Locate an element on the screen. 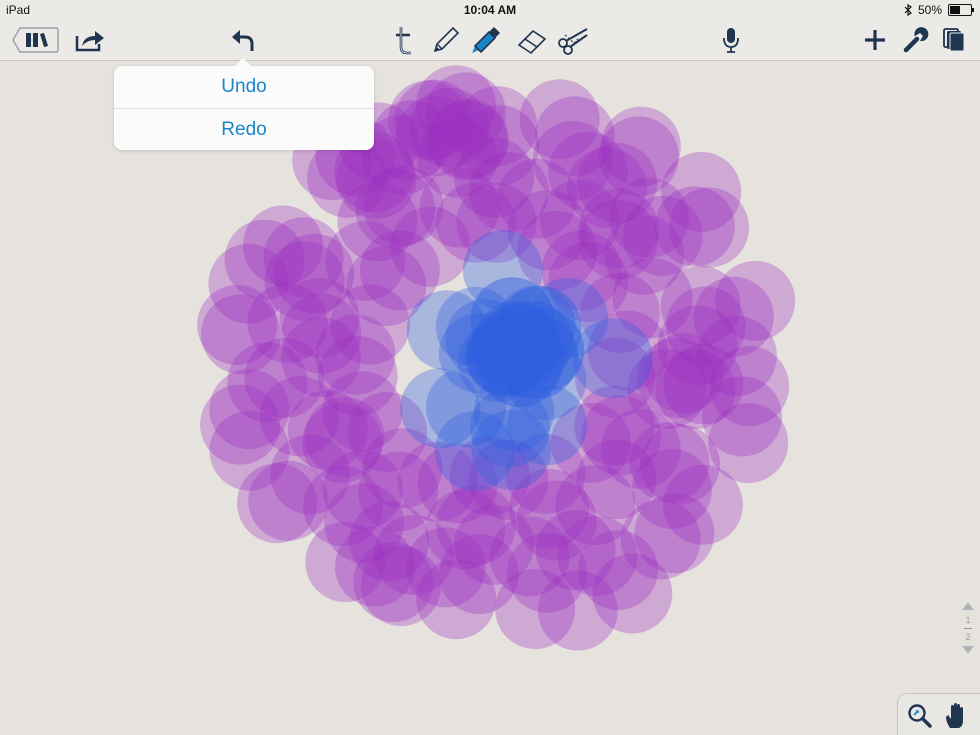 The width and height of the screenshot is (980, 735). microphone-button is located at coordinates (731, 40).